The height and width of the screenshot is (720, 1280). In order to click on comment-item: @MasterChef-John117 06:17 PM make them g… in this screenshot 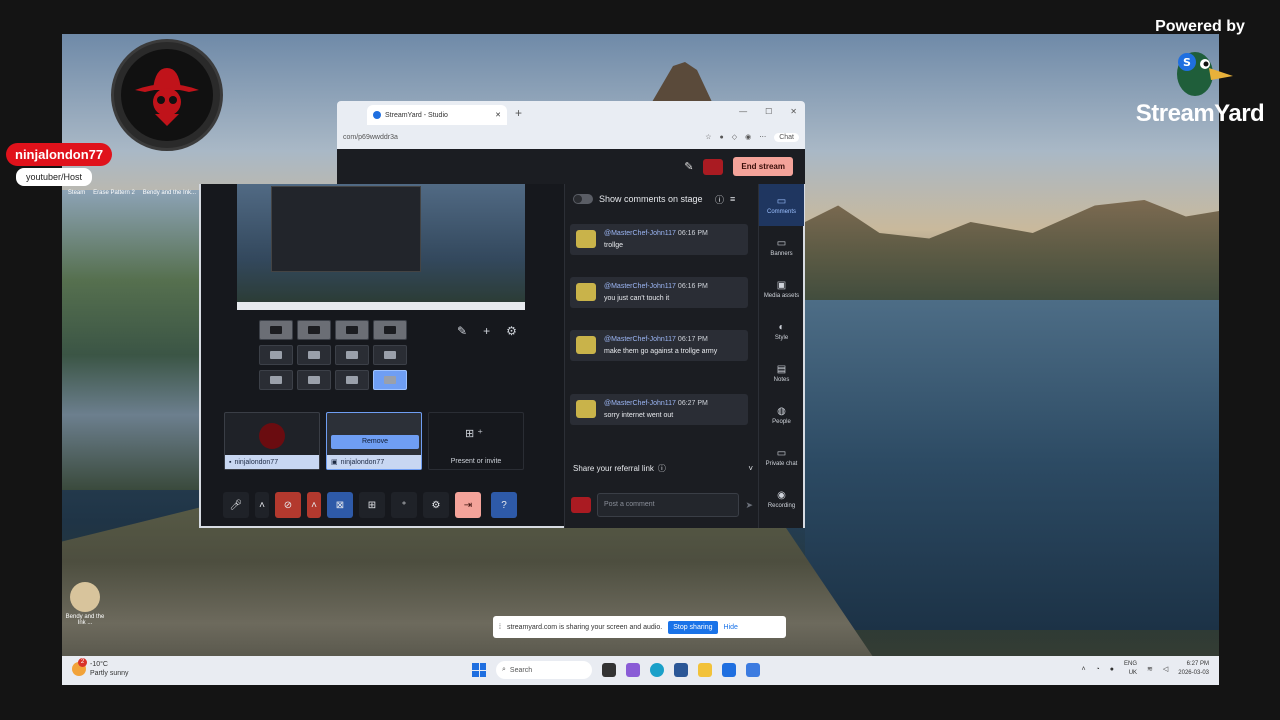, I will do `click(659, 345)`.